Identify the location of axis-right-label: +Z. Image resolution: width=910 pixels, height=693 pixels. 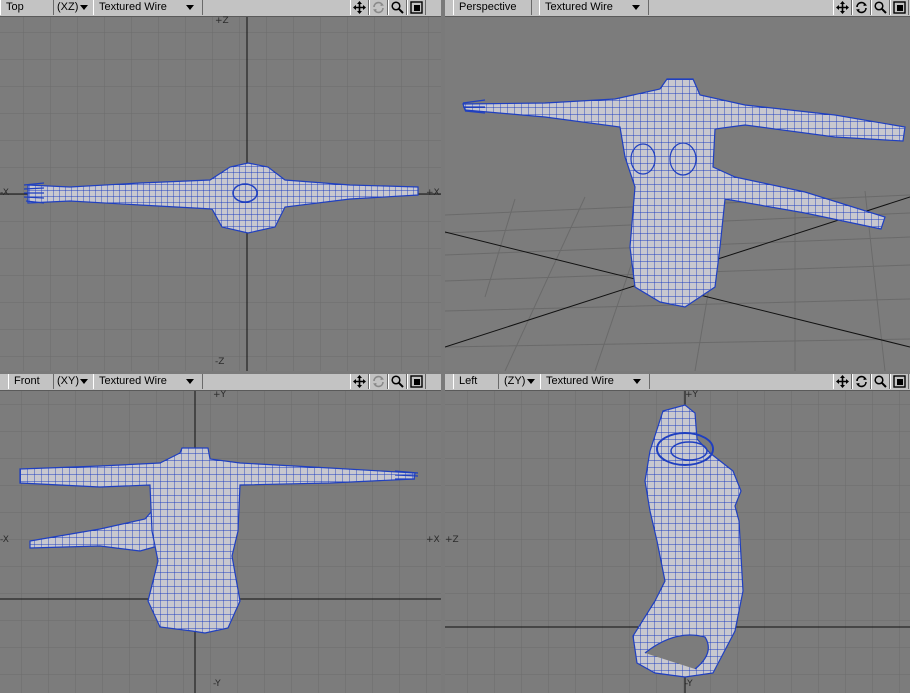
(452, 540).